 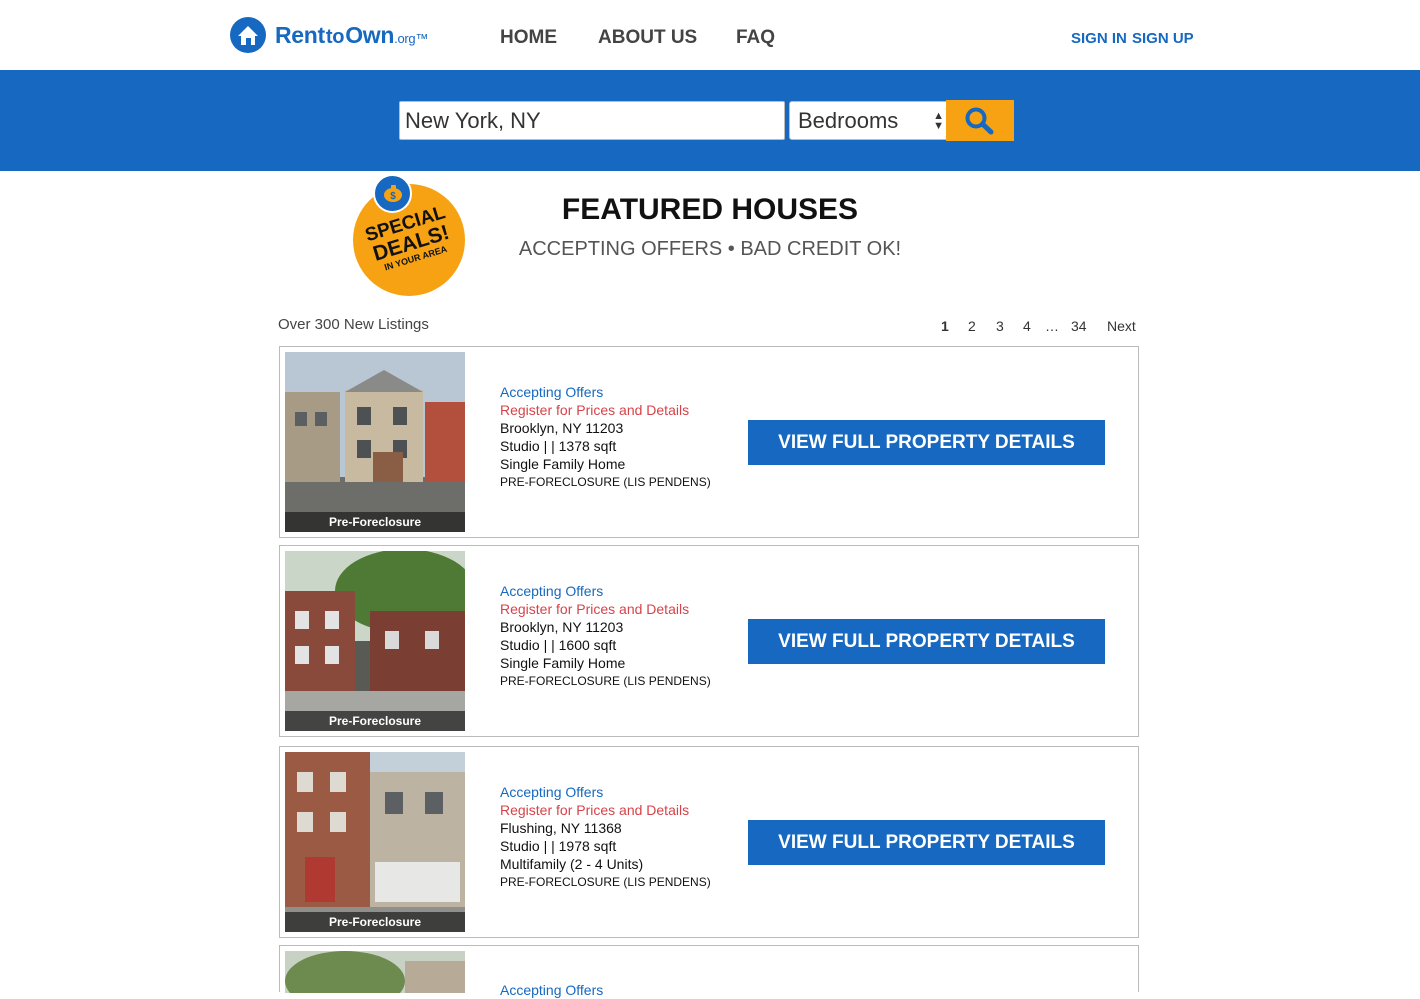 What do you see at coordinates (1027, 326) in the screenshot?
I see `page-link-4: 4` at bounding box center [1027, 326].